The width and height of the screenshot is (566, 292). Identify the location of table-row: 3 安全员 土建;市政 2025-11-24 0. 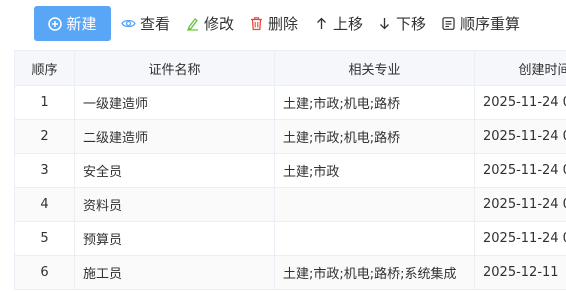
(290, 170).